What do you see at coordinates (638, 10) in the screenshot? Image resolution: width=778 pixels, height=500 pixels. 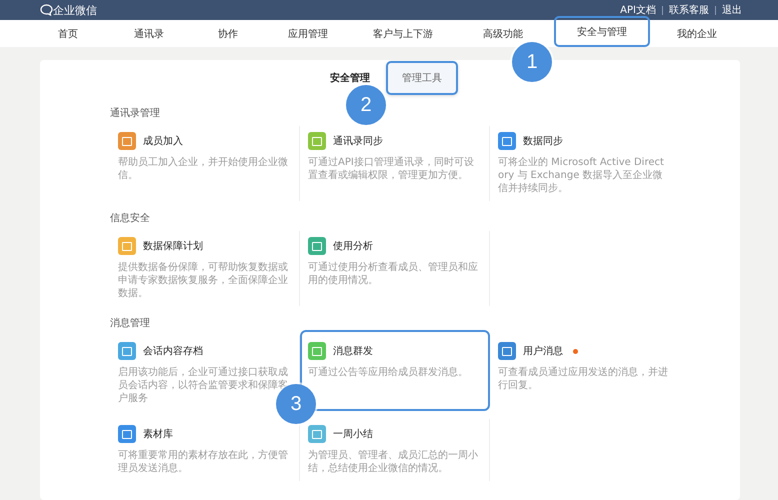 I see `header-link: API文档` at bounding box center [638, 10].